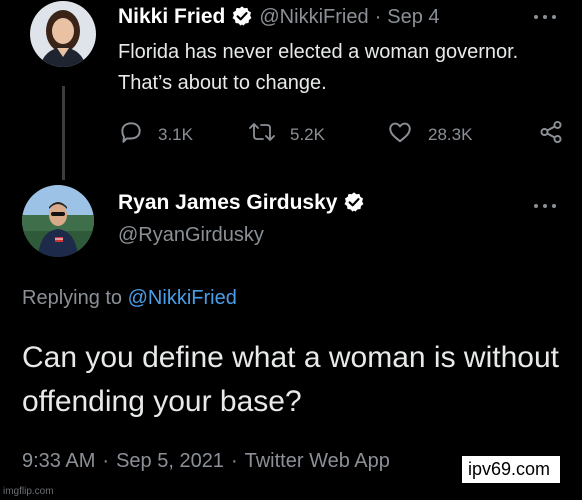  Describe the element at coordinates (72, 298) in the screenshot. I see `replying-to-label: Replying to` at that location.